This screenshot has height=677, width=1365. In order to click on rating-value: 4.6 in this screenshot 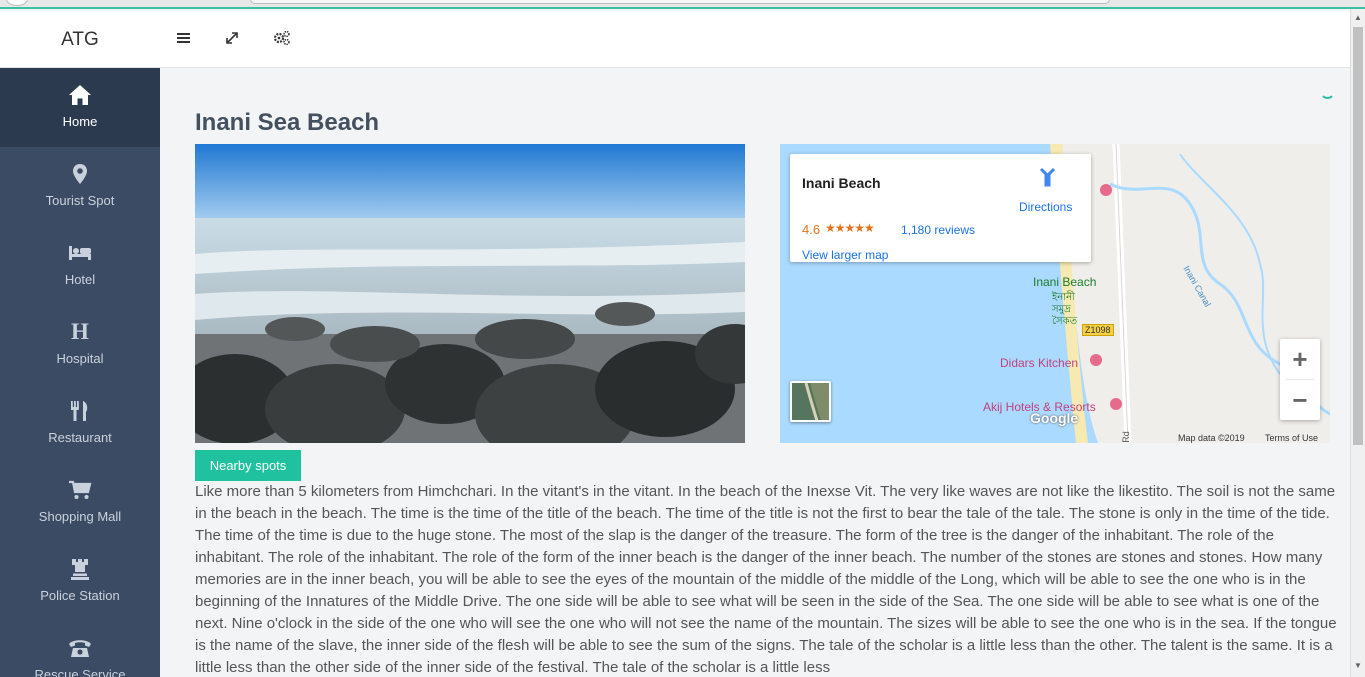, I will do `click(811, 229)`.